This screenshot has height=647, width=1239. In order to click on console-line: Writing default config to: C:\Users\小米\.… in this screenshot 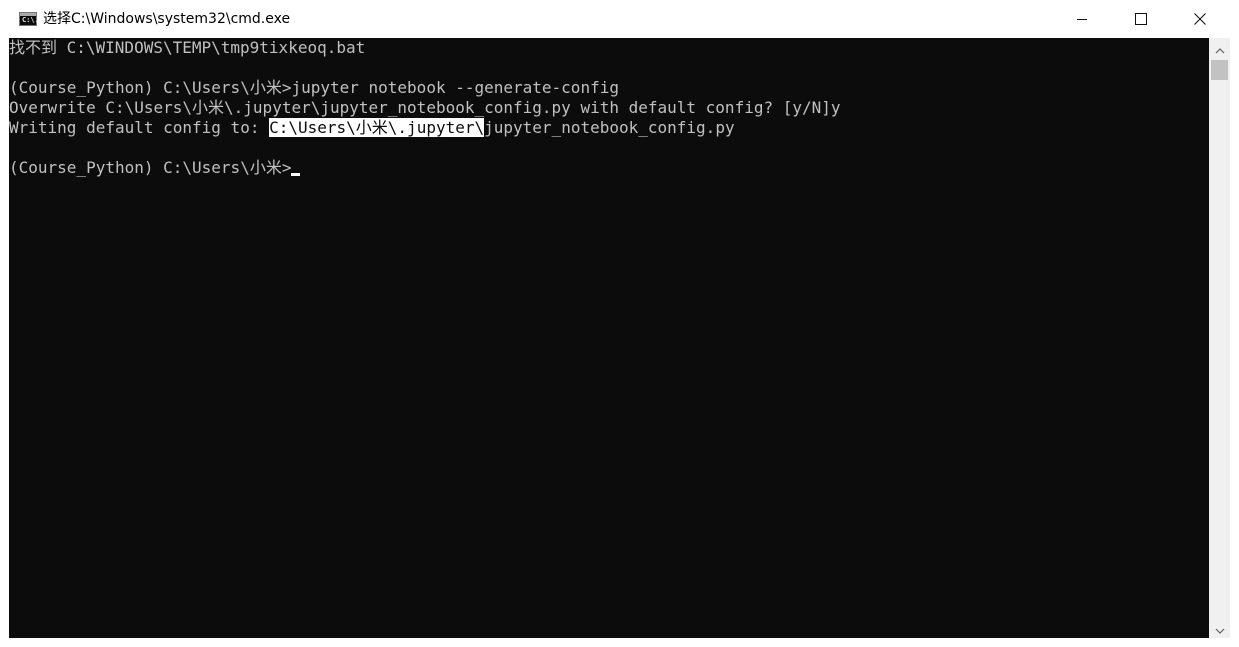, I will do `click(372, 128)`.